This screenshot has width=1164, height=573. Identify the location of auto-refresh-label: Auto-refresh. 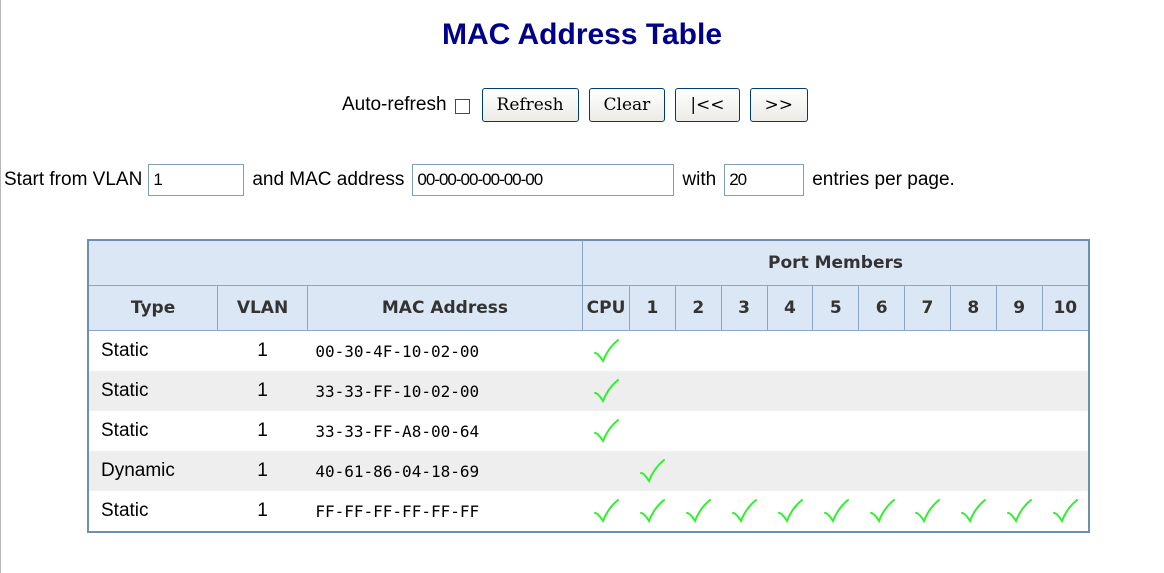
(394, 104).